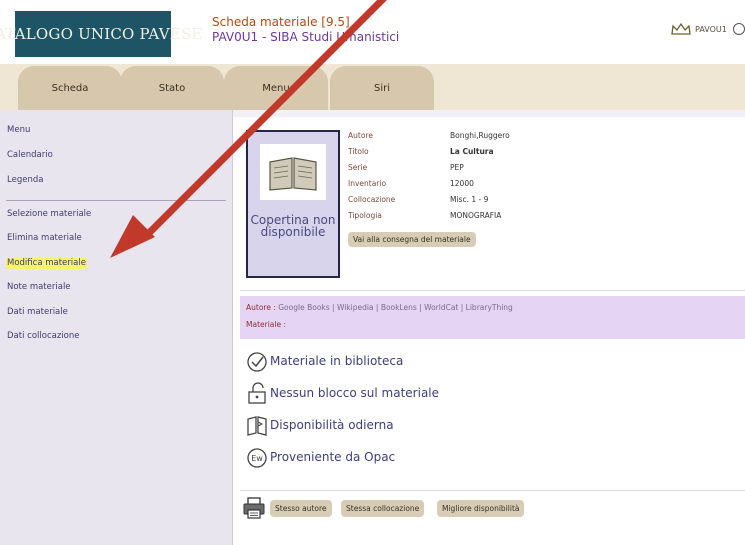 The width and height of the screenshot is (745, 545). What do you see at coordinates (481, 508) in the screenshot?
I see `migliore-disponibilita-button: Migliore disponibilità` at bounding box center [481, 508].